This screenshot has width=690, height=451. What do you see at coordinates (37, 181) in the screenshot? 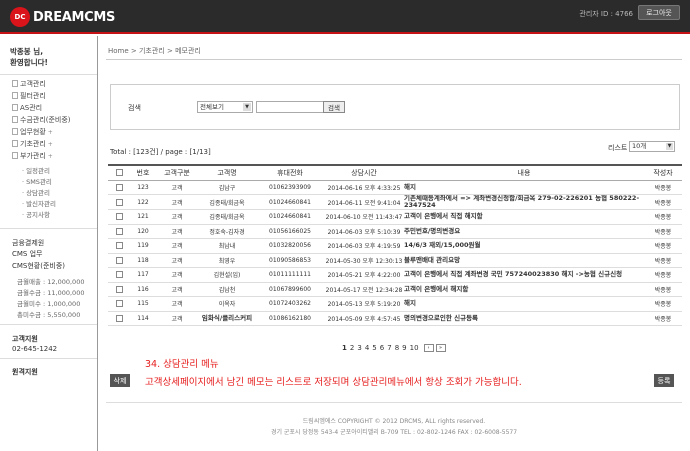
I see `sidebar-submenu-item: SMS관리` at bounding box center [37, 181].